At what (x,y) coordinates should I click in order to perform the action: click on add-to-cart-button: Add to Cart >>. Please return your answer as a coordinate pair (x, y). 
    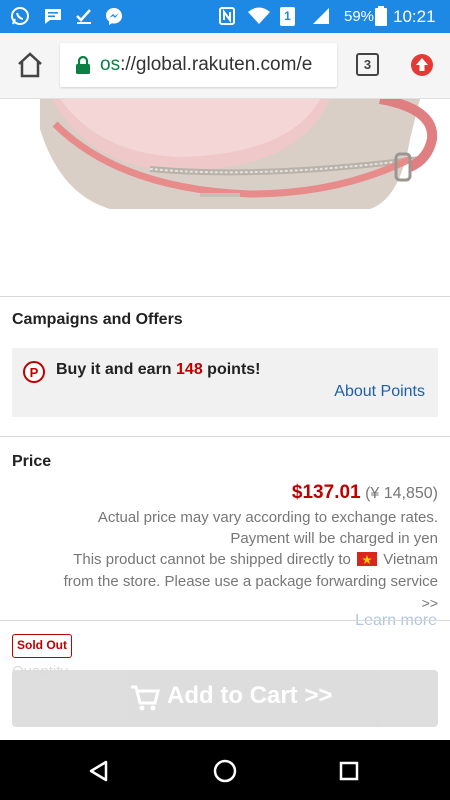
    Looking at the image, I should click on (225, 698).